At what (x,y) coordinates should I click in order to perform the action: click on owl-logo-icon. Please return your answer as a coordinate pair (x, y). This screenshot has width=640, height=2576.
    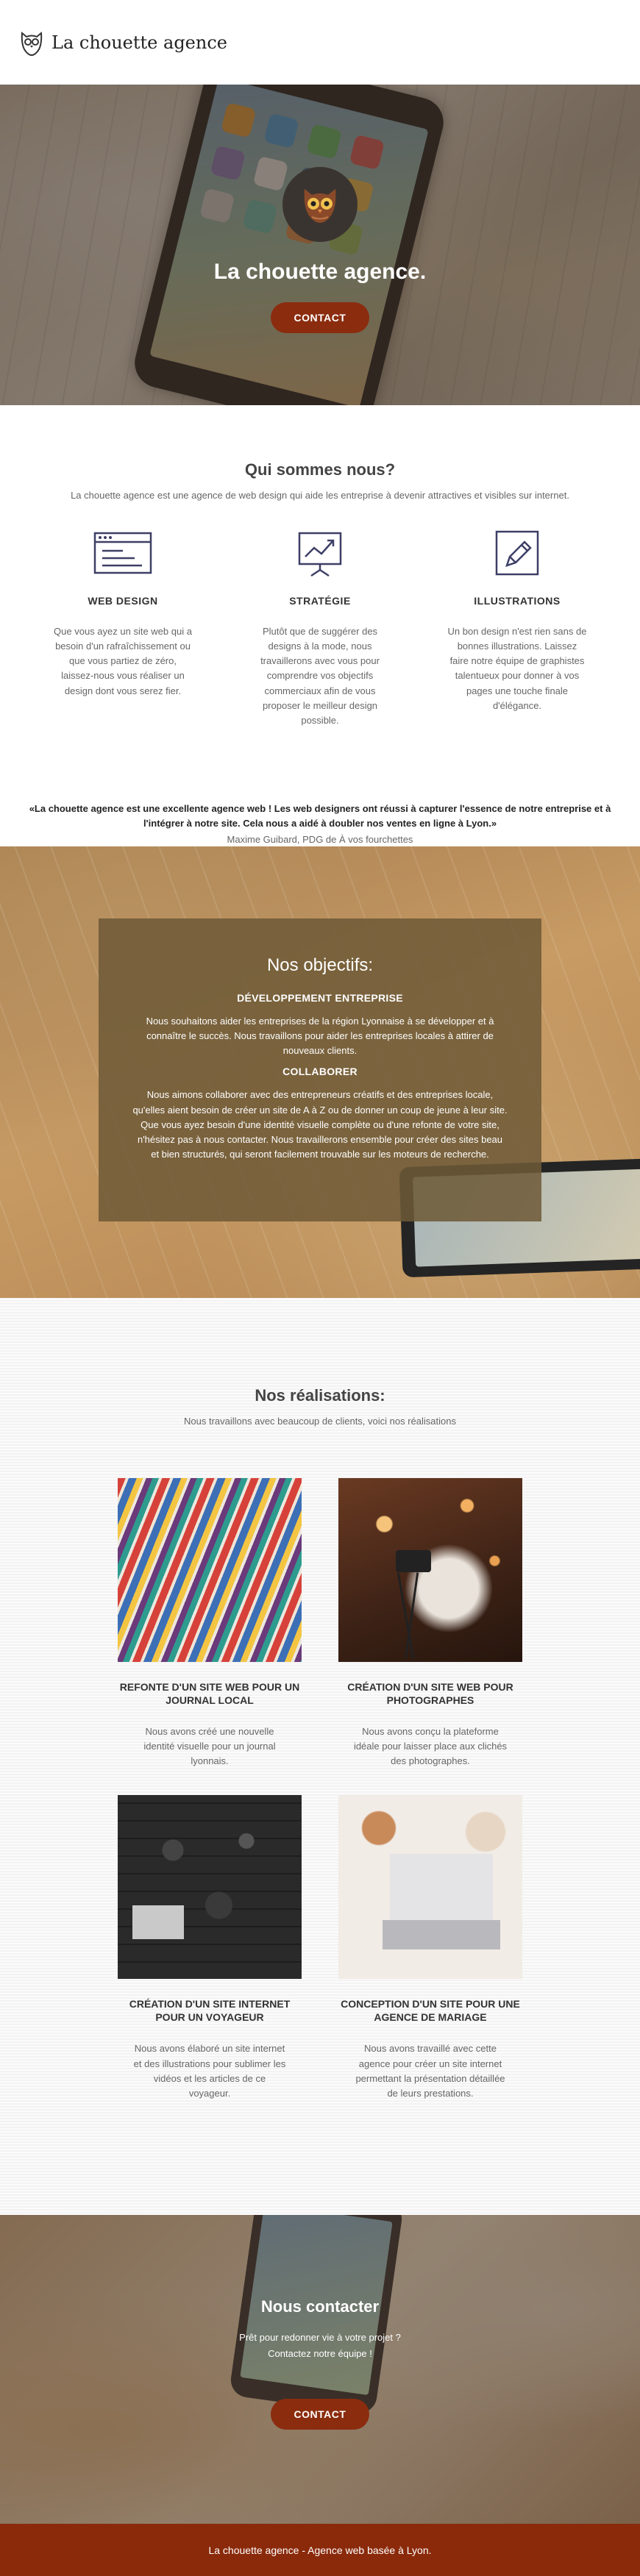
    Looking at the image, I should click on (32, 43).